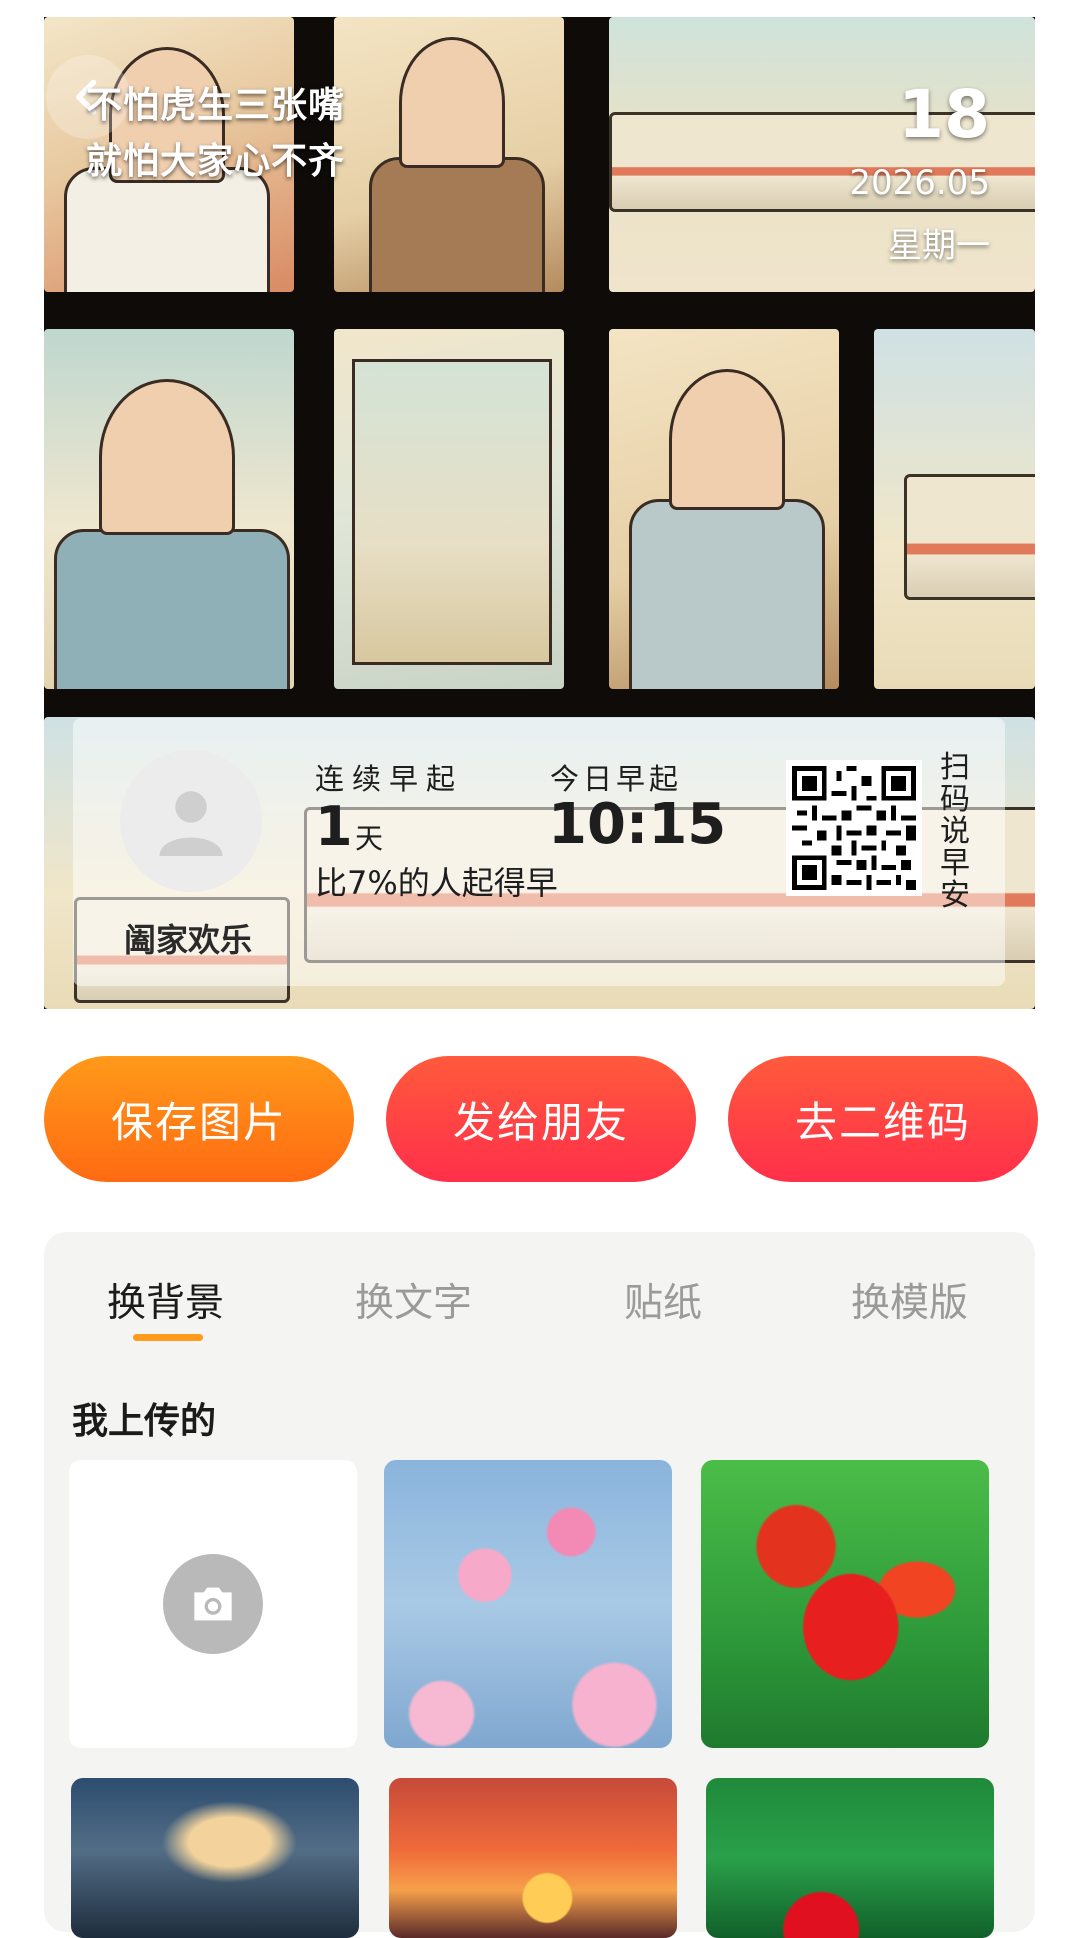 The width and height of the screenshot is (1080, 1938). What do you see at coordinates (436, 883) in the screenshot?
I see `early-percent: 比7%的人起得早` at bounding box center [436, 883].